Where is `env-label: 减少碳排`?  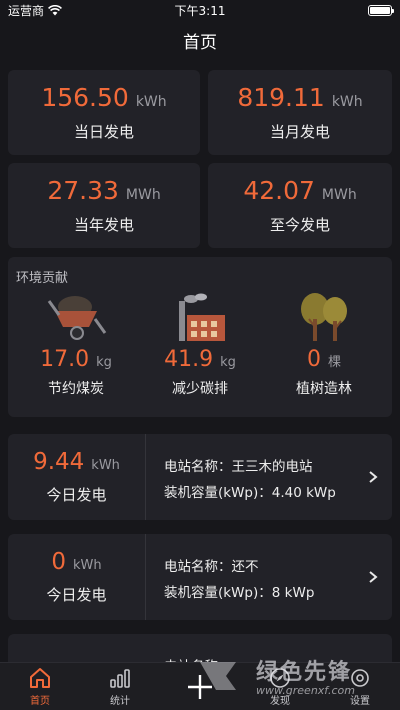 env-label: 减少碳排 is located at coordinates (200, 389).